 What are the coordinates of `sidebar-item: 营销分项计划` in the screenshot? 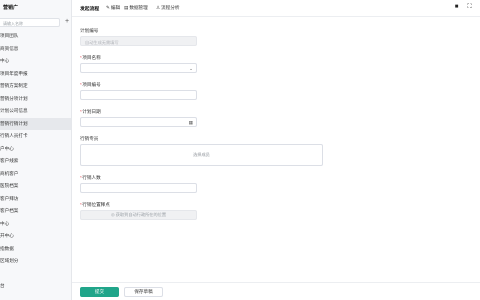 It's located at (35, 99).